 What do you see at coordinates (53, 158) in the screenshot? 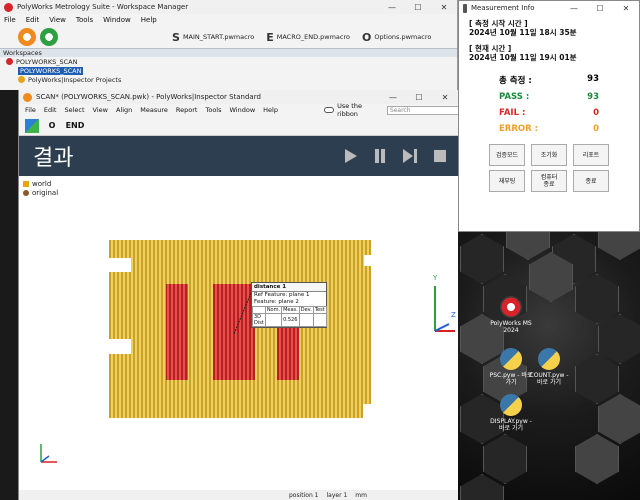
I see `banner-title: 결과` at bounding box center [53, 158].